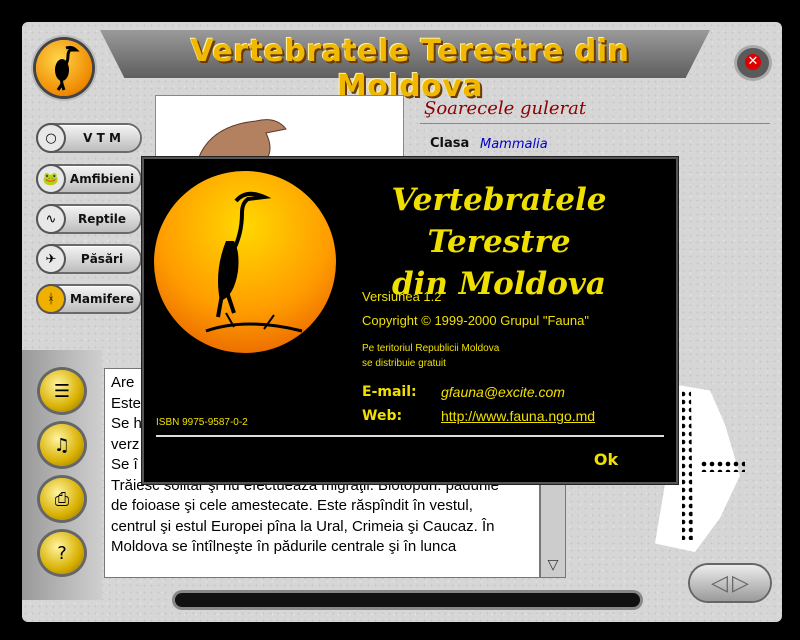  What do you see at coordinates (407, 600) in the screenshot?
I see `status-bar` at bounding box center [407, 600].